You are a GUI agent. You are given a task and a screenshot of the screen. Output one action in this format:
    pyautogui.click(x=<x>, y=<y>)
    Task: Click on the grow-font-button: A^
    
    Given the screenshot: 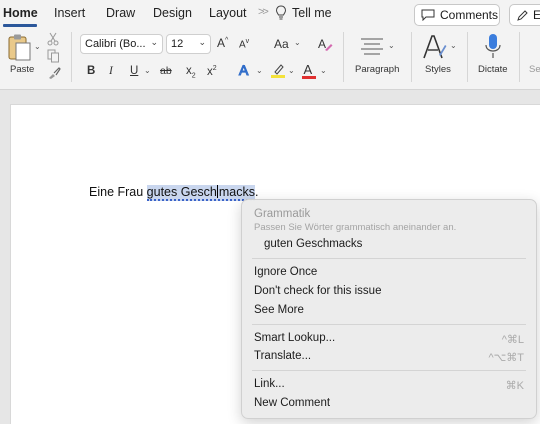 What is the action you would take?
    pyautogui.click(x=222, y=43)
    